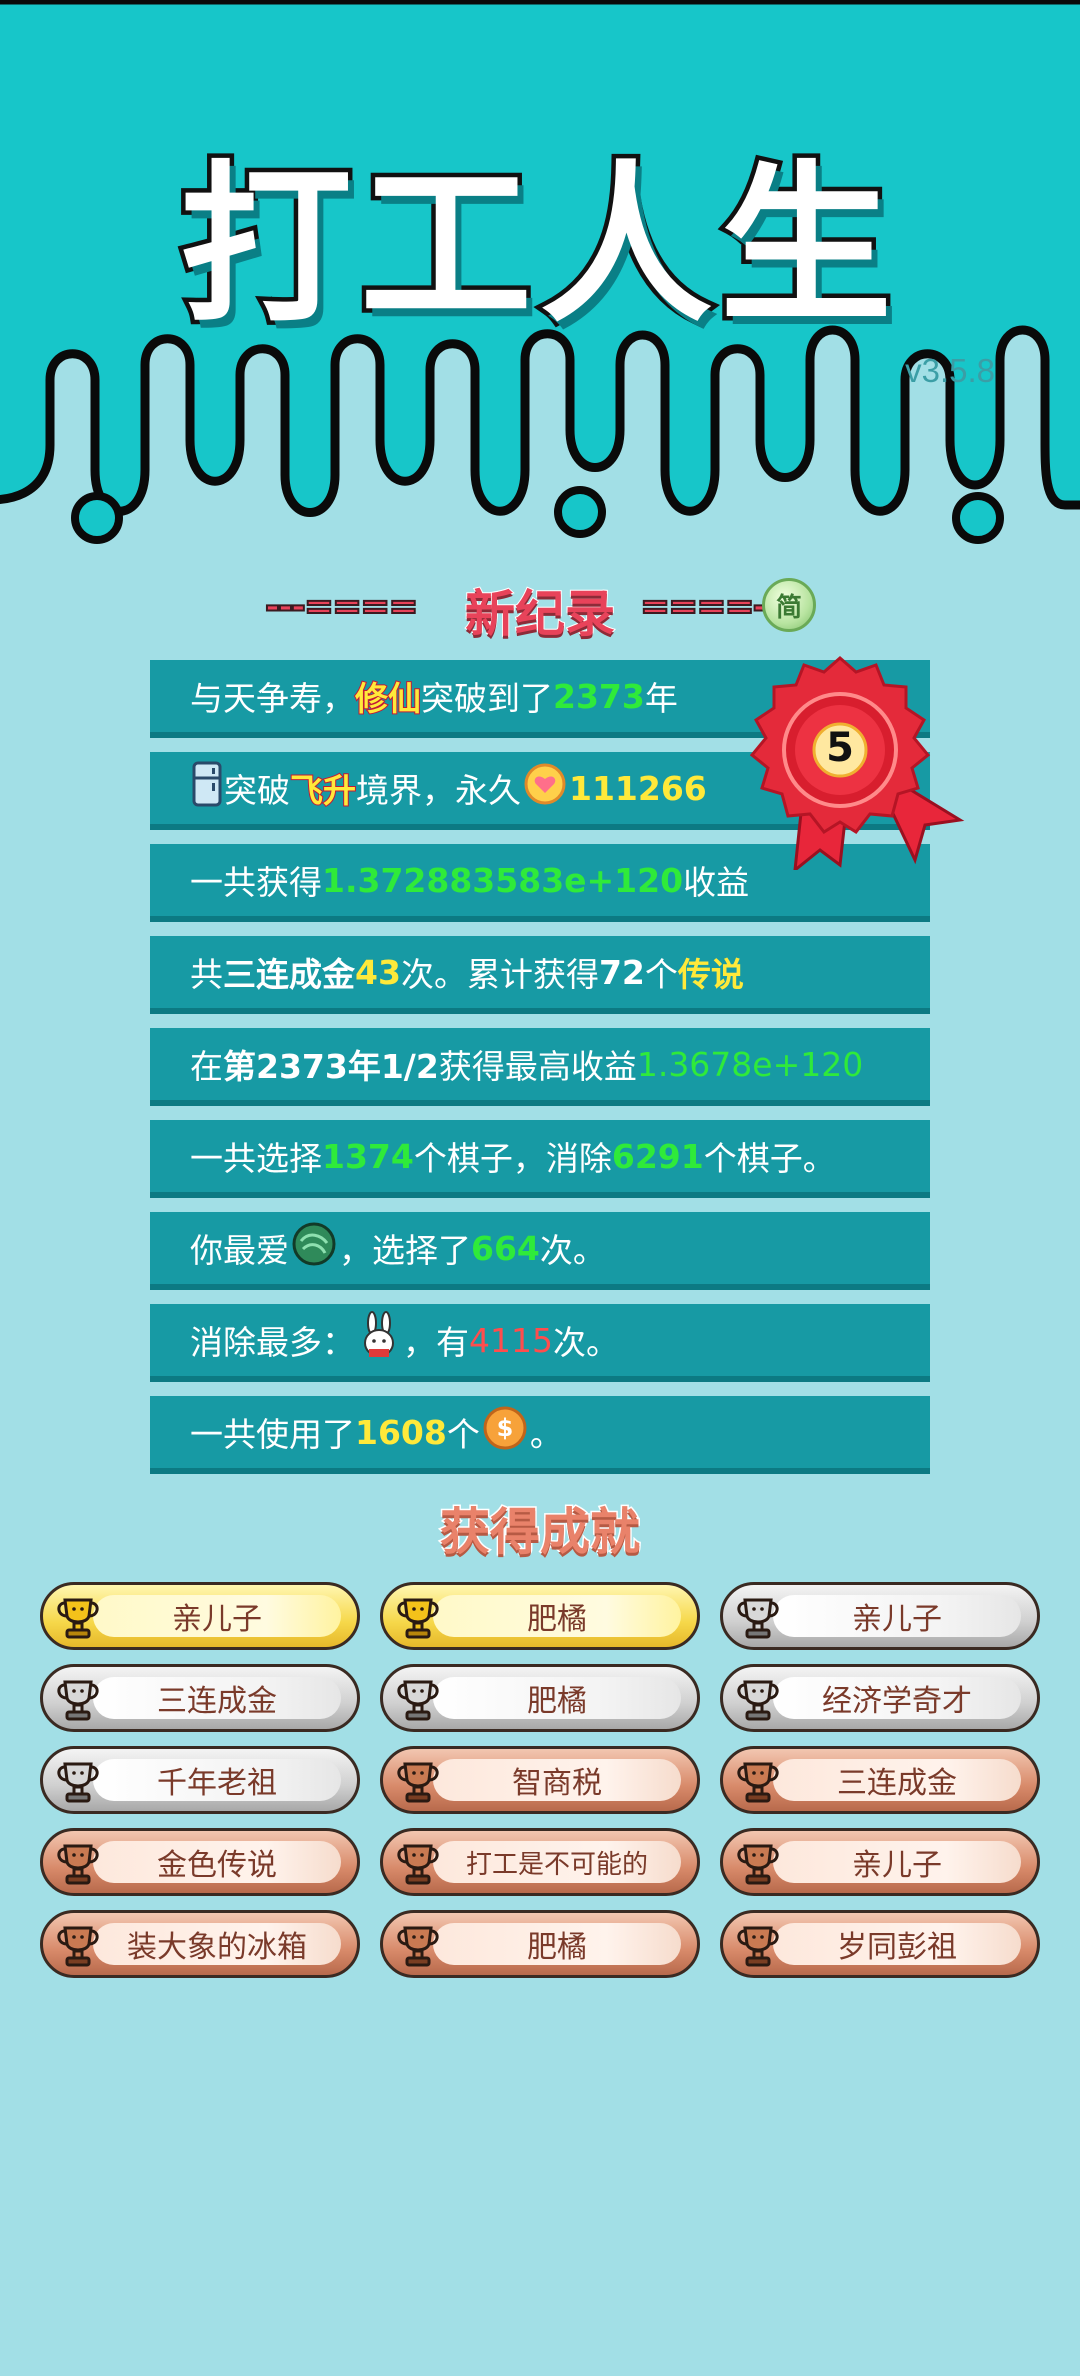 The image size is (1080, 2376). I want to click on stat-row-pieces: 一共选择 1374 个棋子，消除 6291 个棋子。, so click(540, 1159).